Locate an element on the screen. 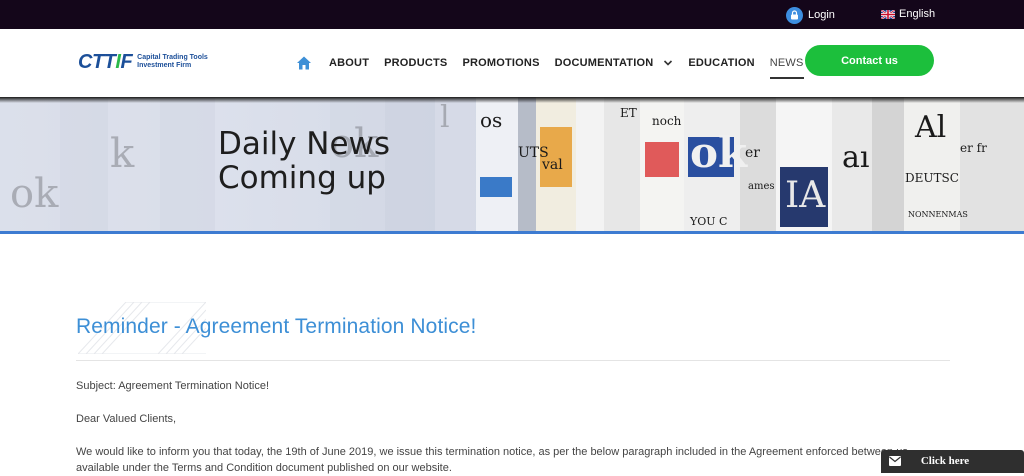 The width and height of the screenshot is (1024, 476). chat-label: Click here is located at coordinates (945, 461).